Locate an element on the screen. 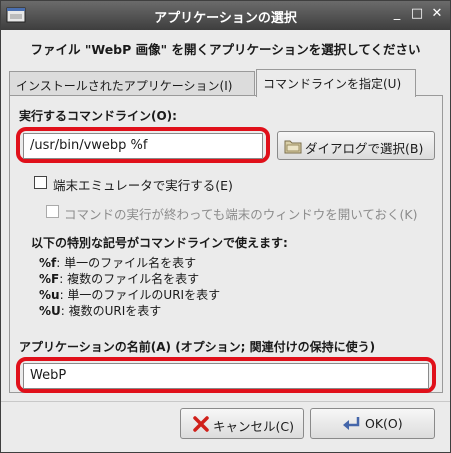 This screenshot has width=451, height=453. command-input: /usr/bin/vwebp %f is located at coordinates (143, 146).